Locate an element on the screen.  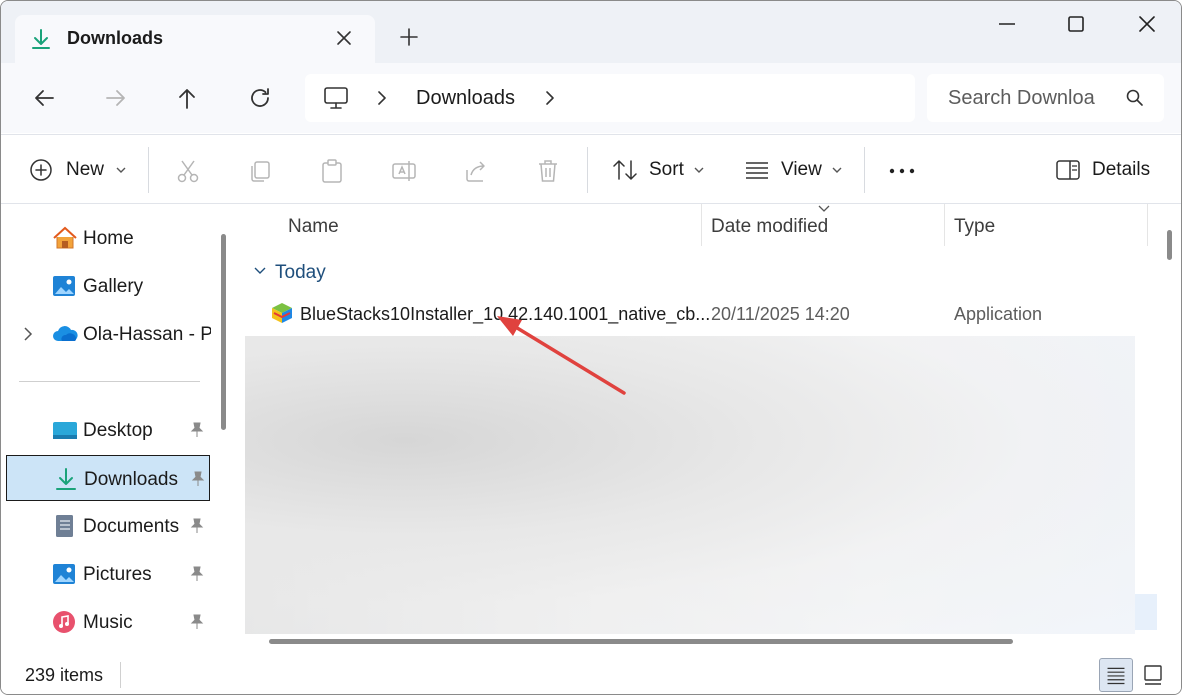
up-icon is located at coordinates (187, 98).